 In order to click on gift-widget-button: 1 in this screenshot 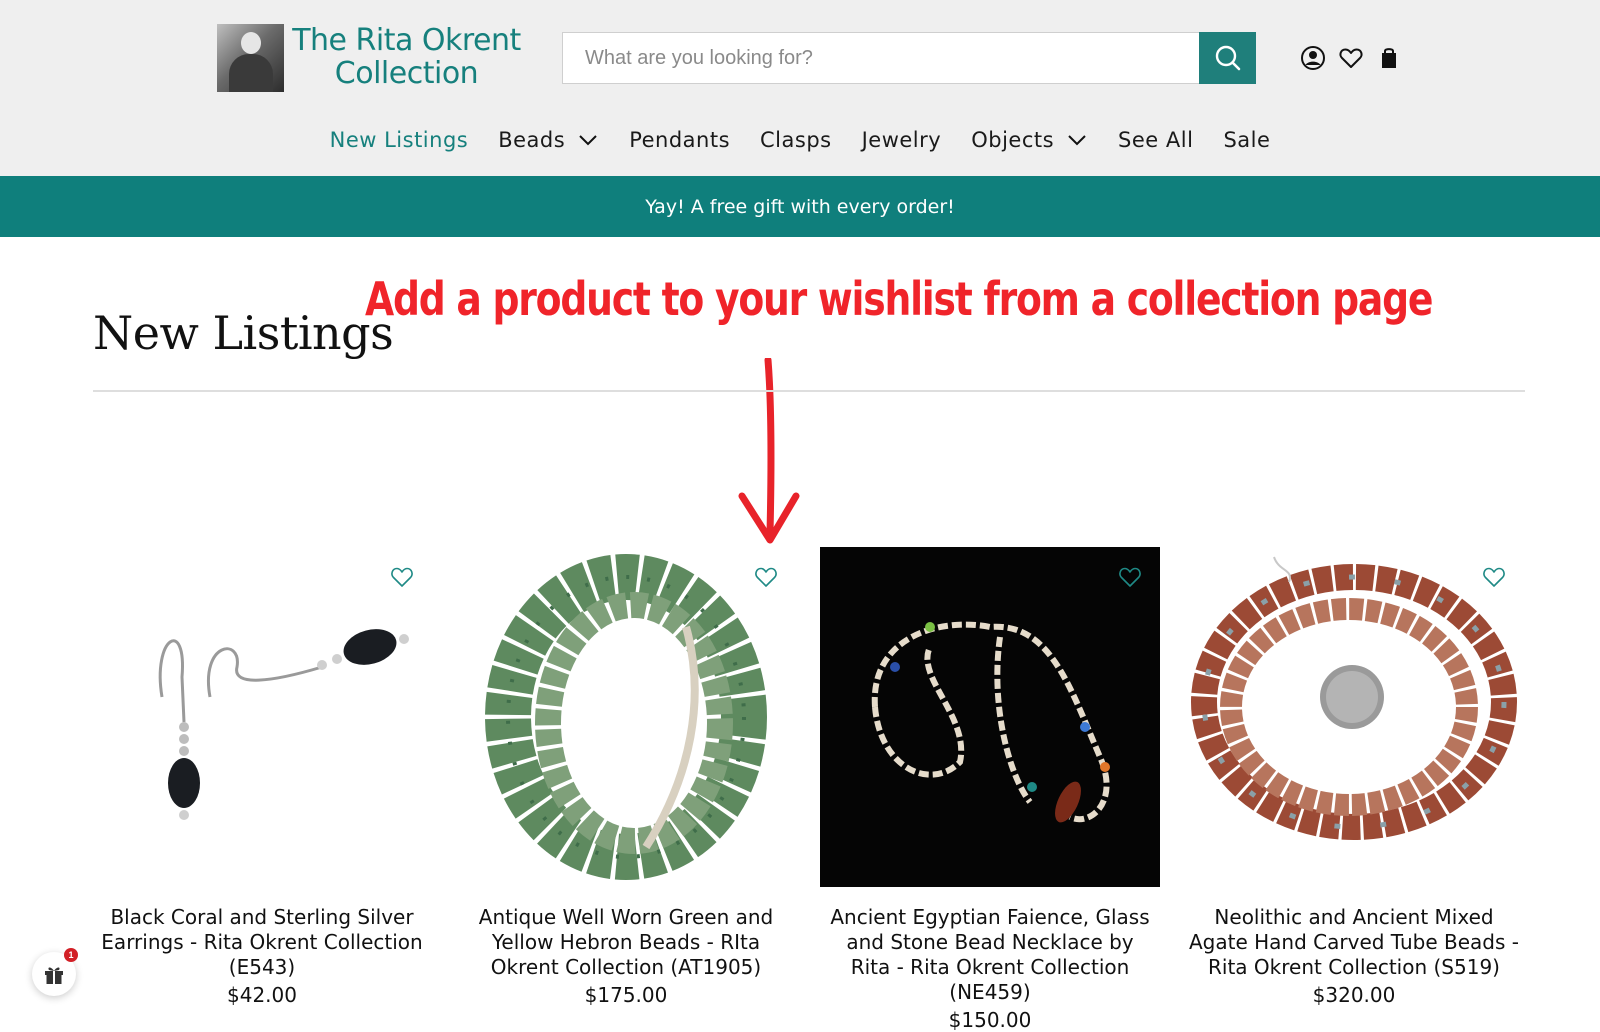, I will do `click(55, 972)`.